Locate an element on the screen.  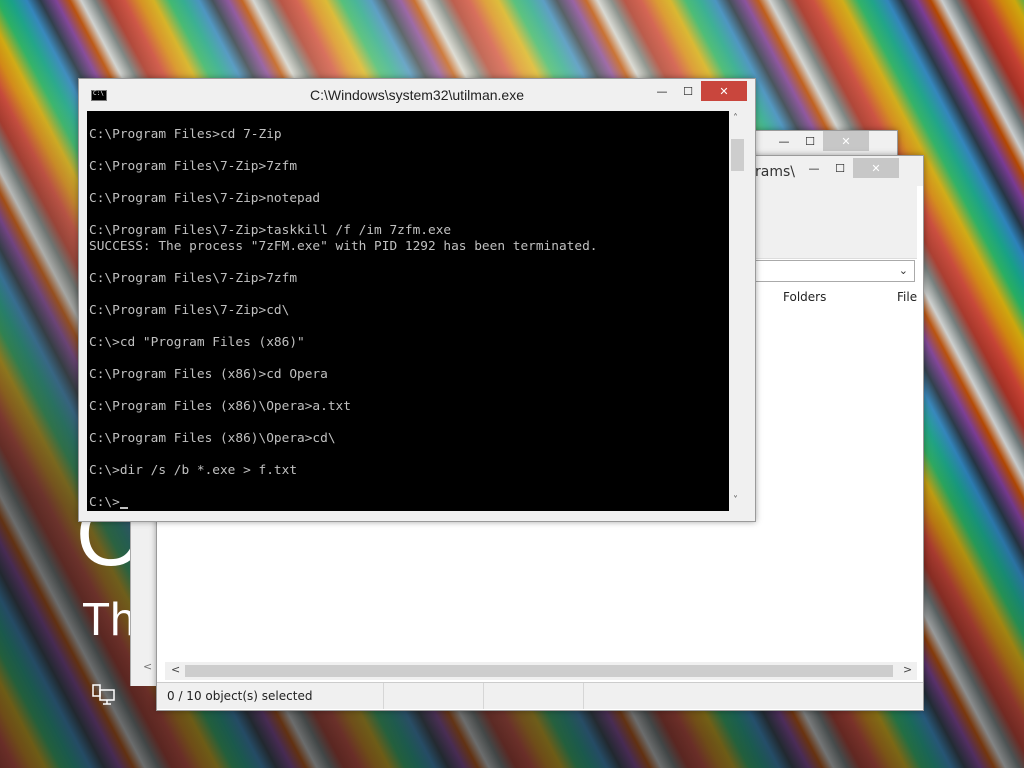
console-line: C:\> is located at coordinates (343, 503).